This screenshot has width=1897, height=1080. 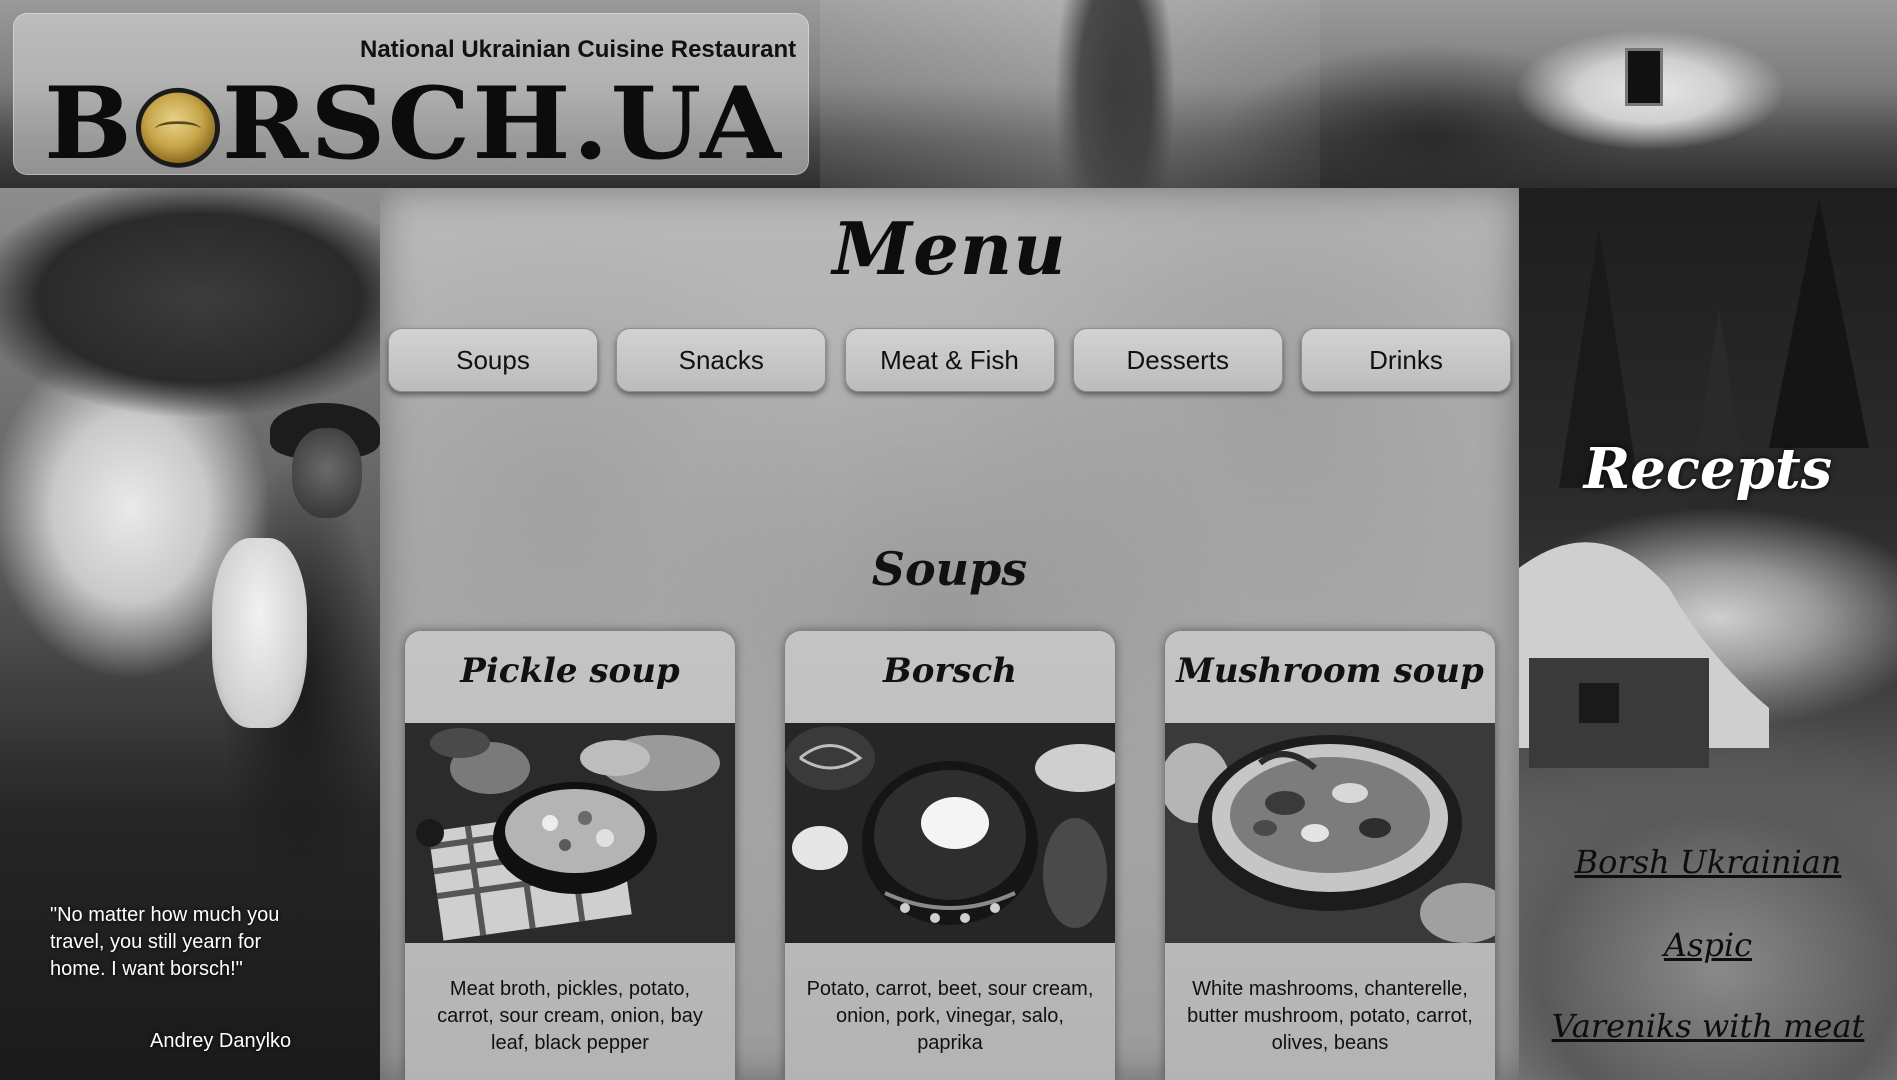 What do you see at coordinates (578, 49) in the screenshot?
I see `restaurant-tagline: National Ukrainian Cuisine Restaurant` at bounding box center [578, 49].